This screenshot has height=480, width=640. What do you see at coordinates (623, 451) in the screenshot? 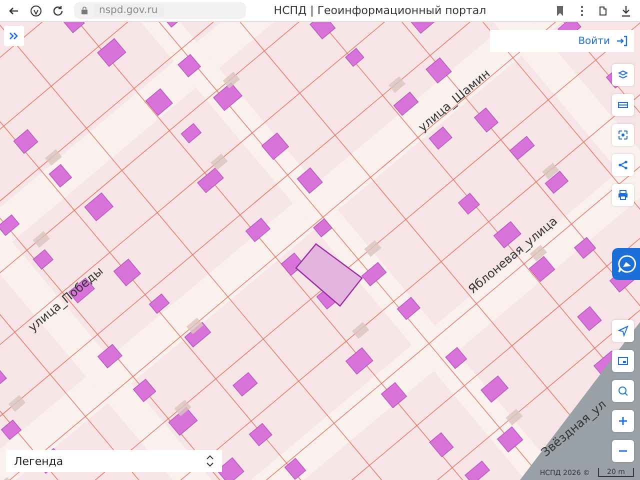
I see `zoom-out-button` at bounding box center [623, 451].